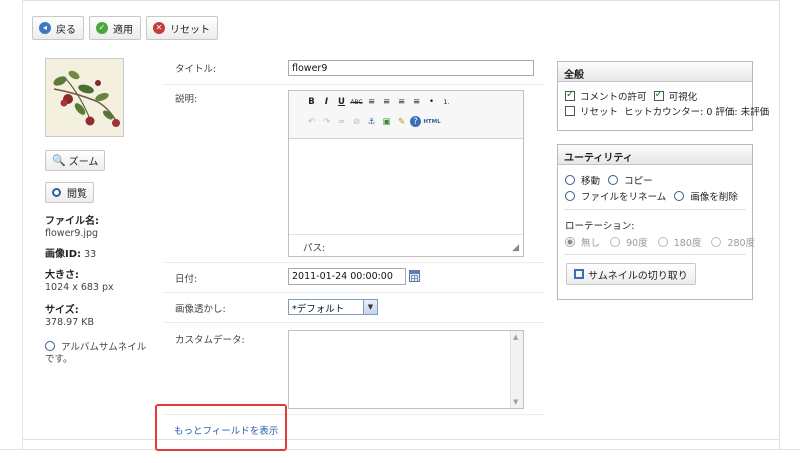 The width and height of the screenshot is (800, 463). I want to click on rotation-280-label: 280度, so click(741, 243).